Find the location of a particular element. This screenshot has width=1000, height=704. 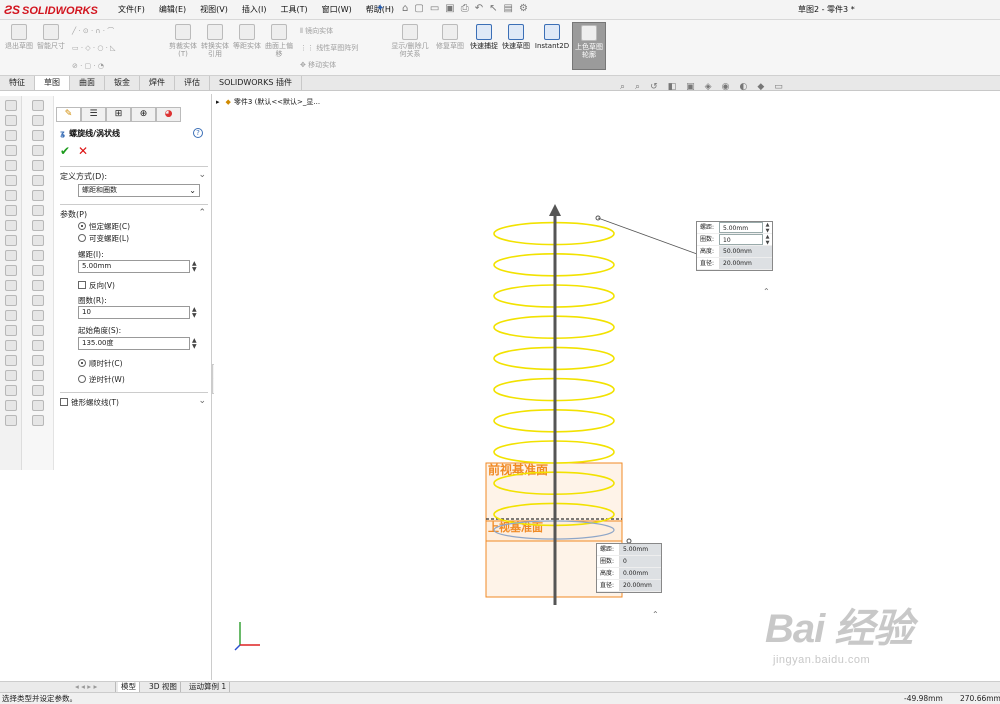

stepper-icon: ▲ ▼ is located at coordinates (767, 228).